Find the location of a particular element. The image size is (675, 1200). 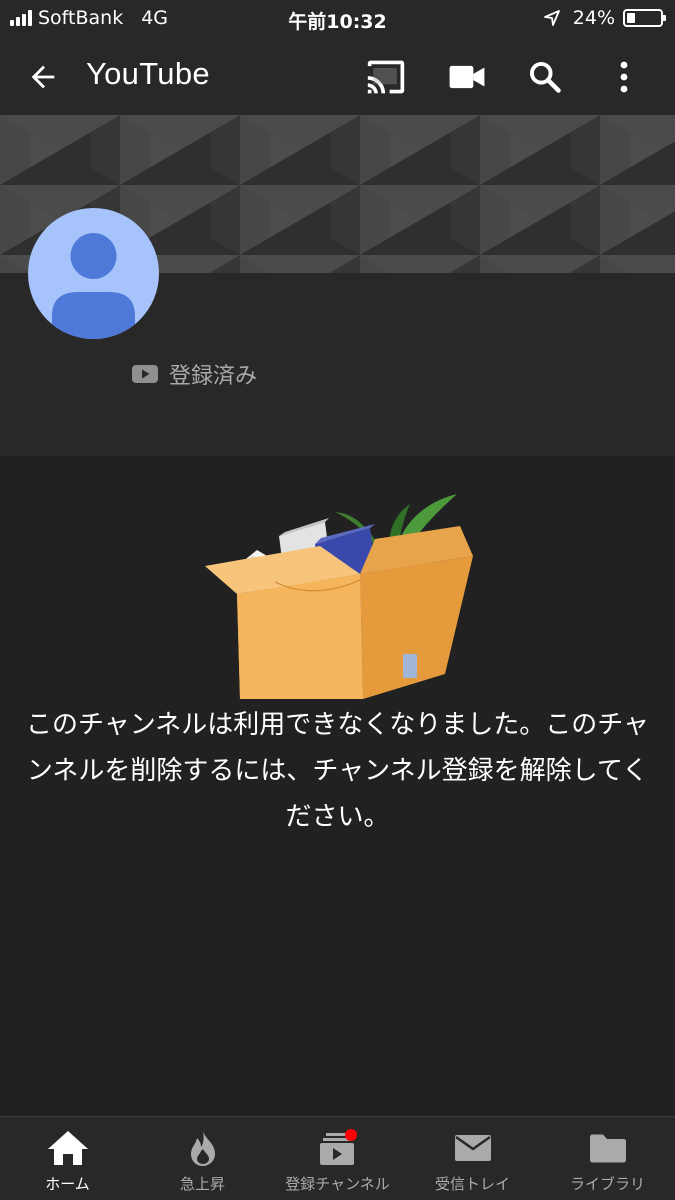

back-button is located at coordinates (43, 77).